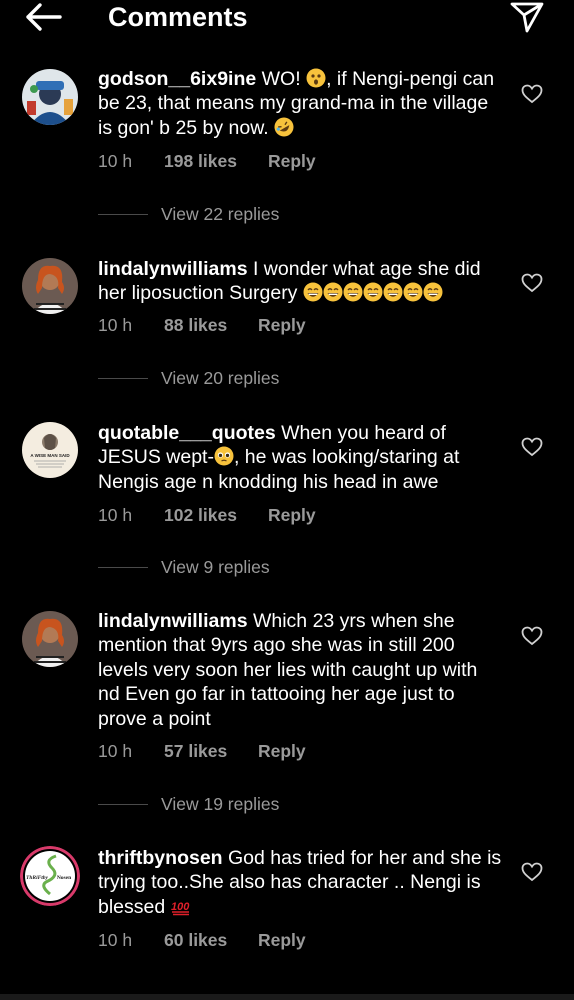 The height and width of the screenshot is (1000, 574). What do you see at coordinates (215, 567) in the screenshot?
I see `view-replies-label: View 9 replies` at bounding box center [215, 567].